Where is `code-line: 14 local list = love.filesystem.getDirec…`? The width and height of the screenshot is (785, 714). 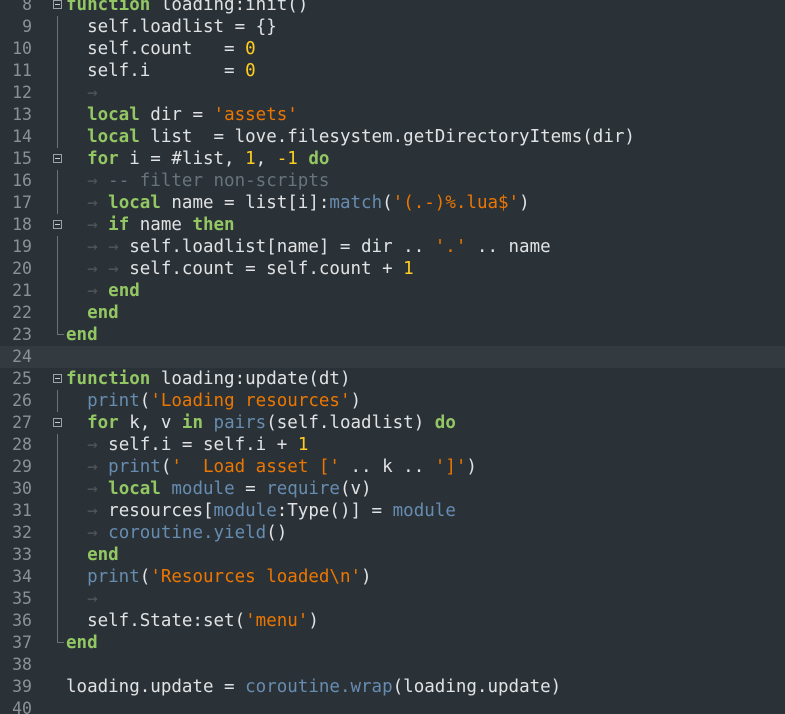
code-line: 14 local list = love.filesystem.getDirec… is located at coordinates (392, 137).